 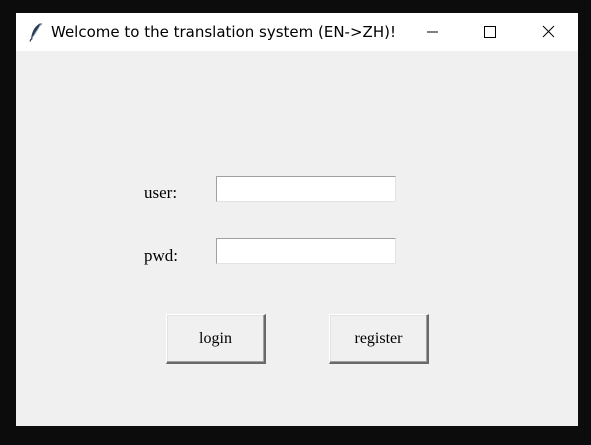 What do you see at coordinates (306, 189) in the screenshot?
I see `user-input` at bounding box center [306, 189].